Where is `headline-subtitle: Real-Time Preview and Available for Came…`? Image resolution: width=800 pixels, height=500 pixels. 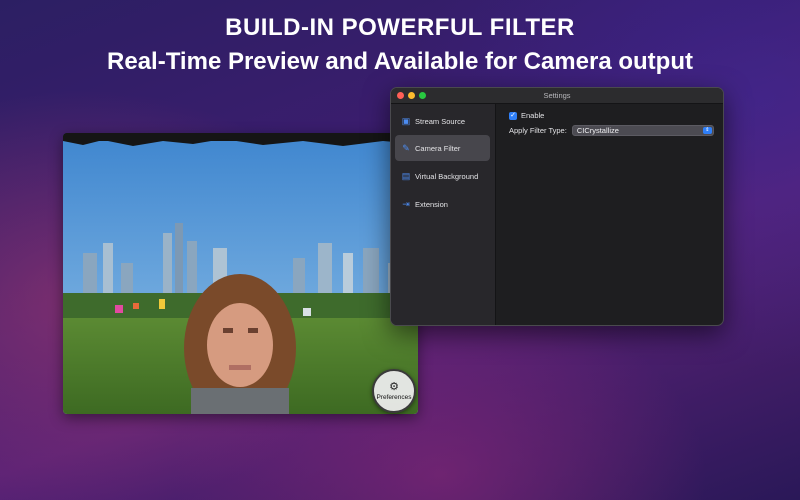 headline-subtitle: Real-Time Preview and Available for Came… is located at coordinates (400, 61).